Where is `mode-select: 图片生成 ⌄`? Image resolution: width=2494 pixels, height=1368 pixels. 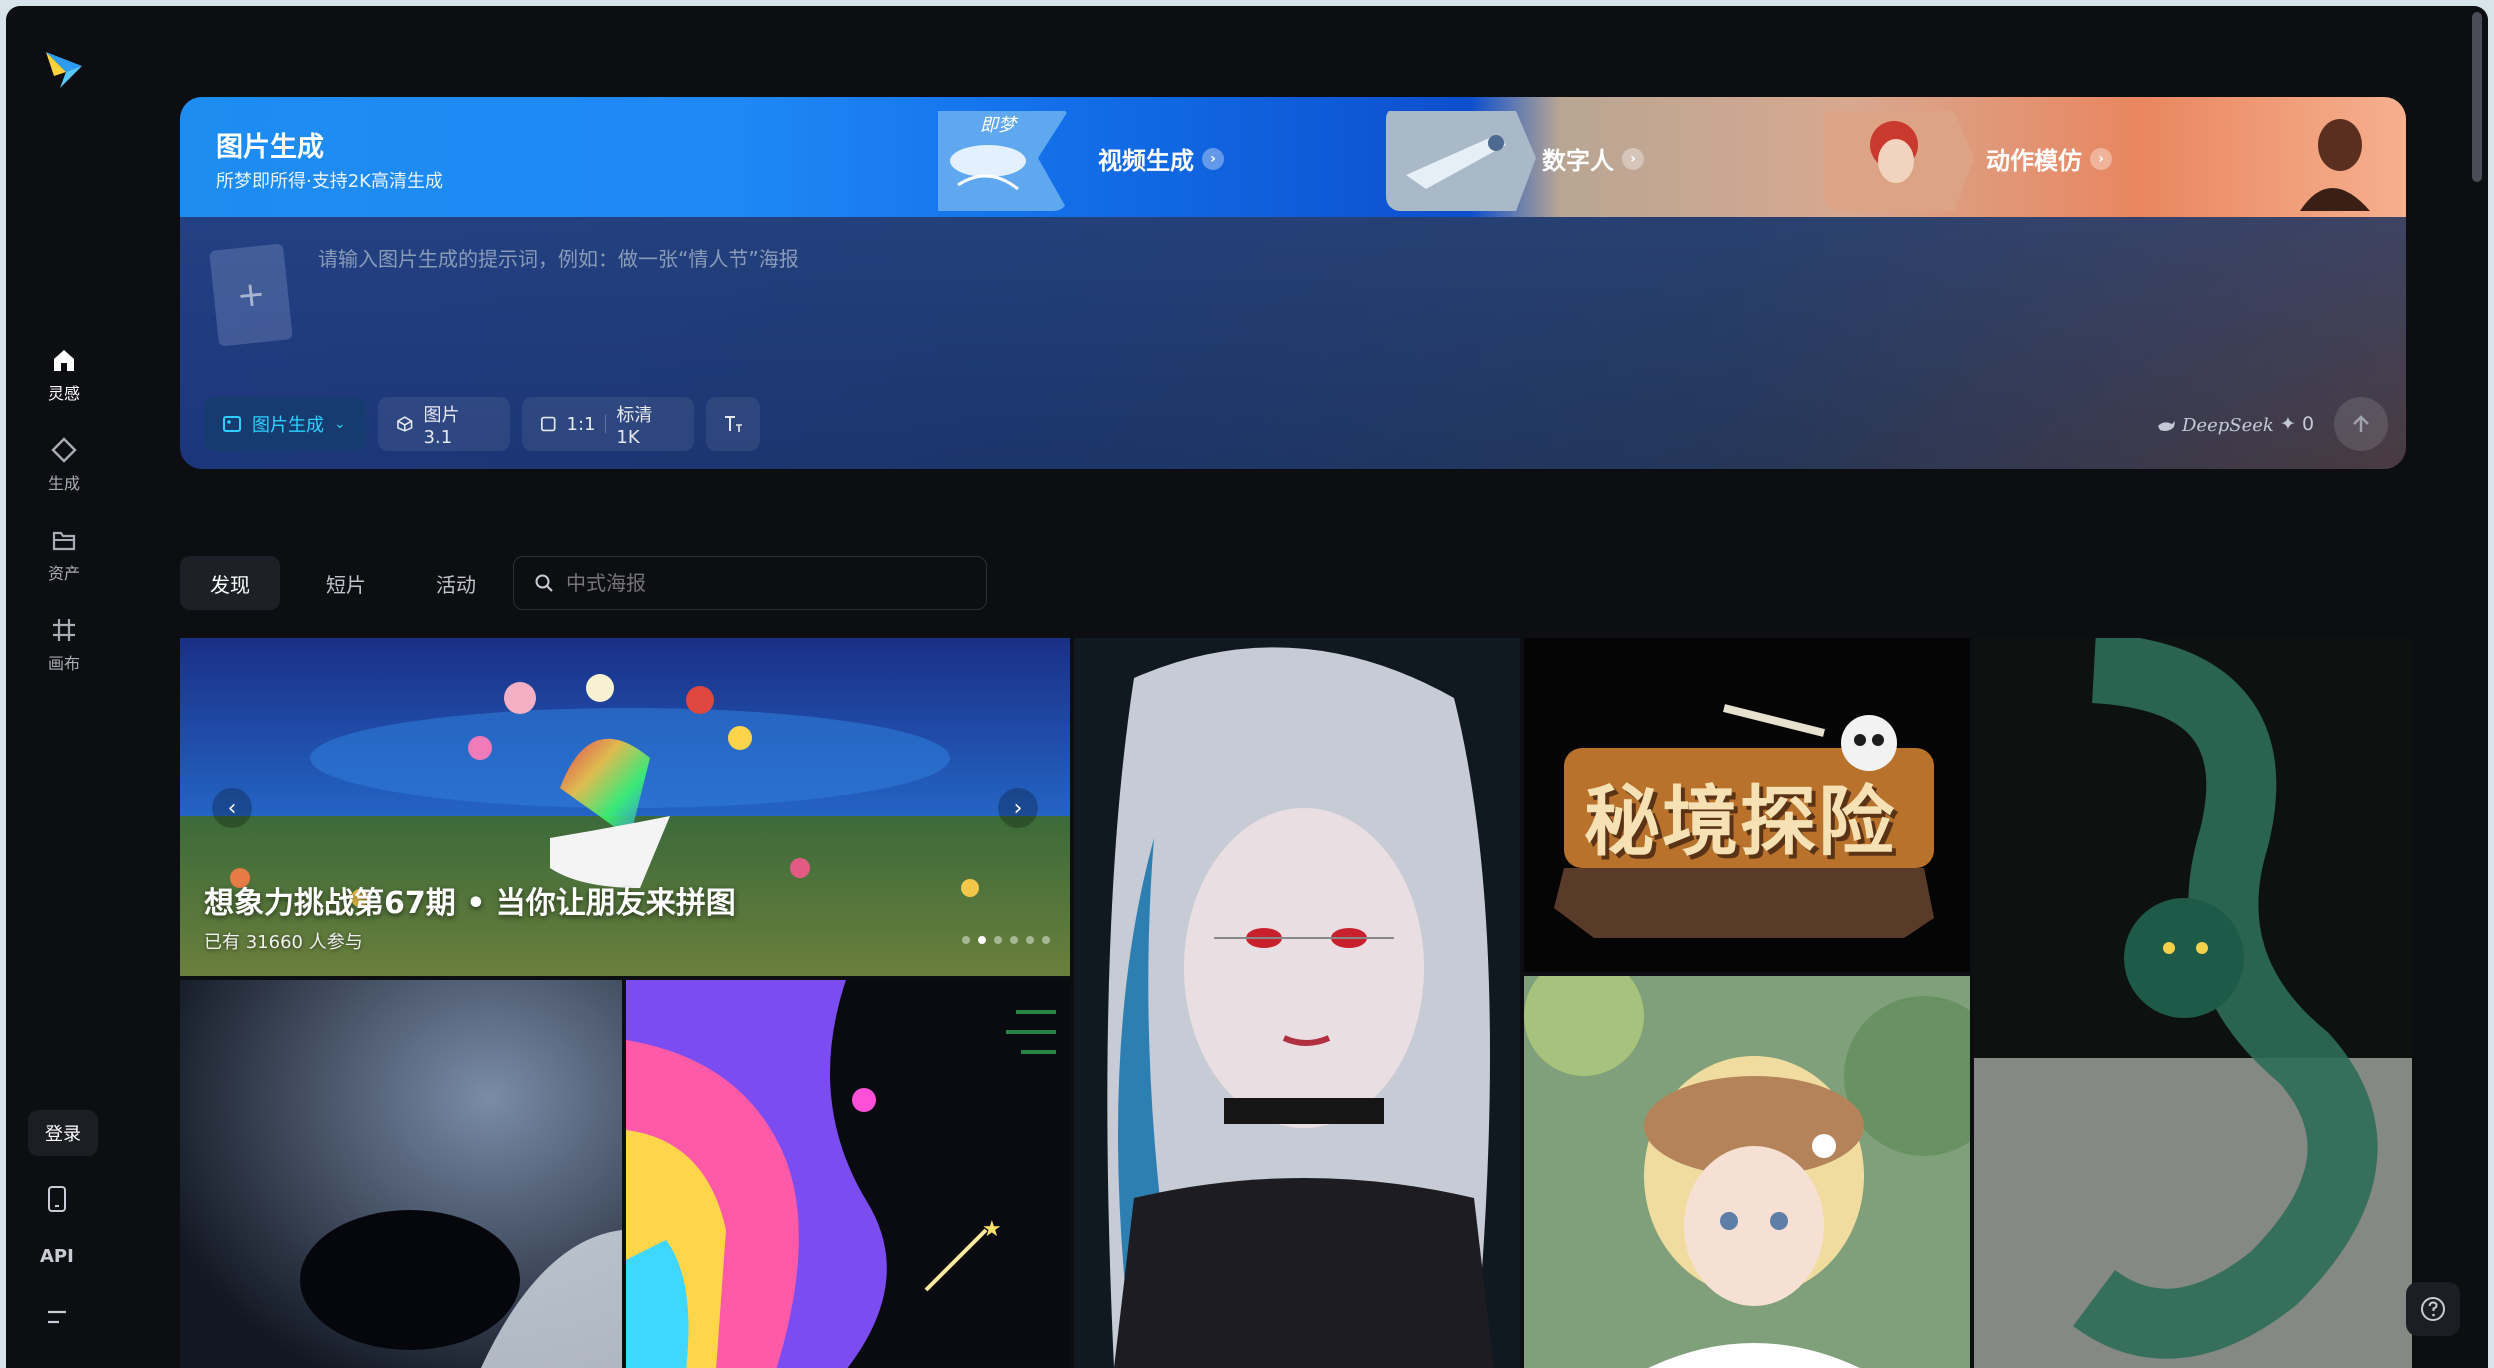 mode-select: 图片生成 ⌄ is located at coordinates (285, 424).